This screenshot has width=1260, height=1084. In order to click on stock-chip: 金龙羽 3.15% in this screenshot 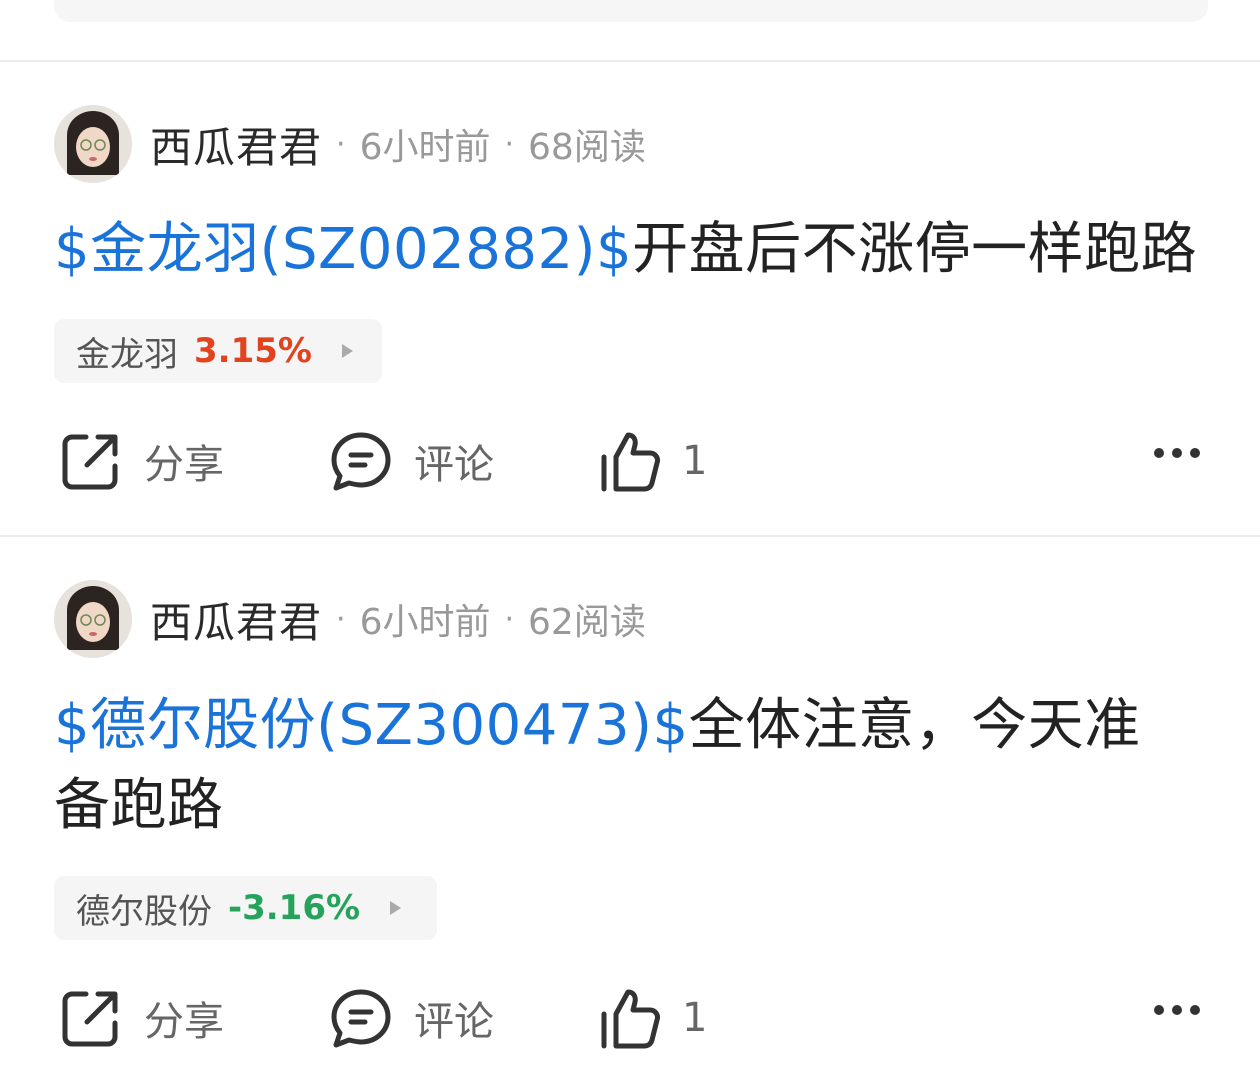, I will do `click(218, 351)`.